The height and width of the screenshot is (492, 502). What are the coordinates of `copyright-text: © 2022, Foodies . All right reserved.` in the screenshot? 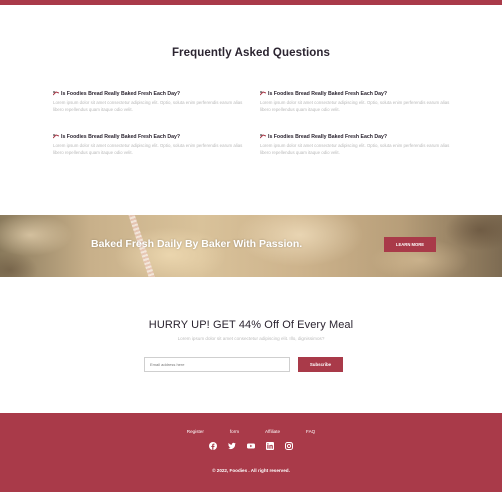 It's located at (251, 470).